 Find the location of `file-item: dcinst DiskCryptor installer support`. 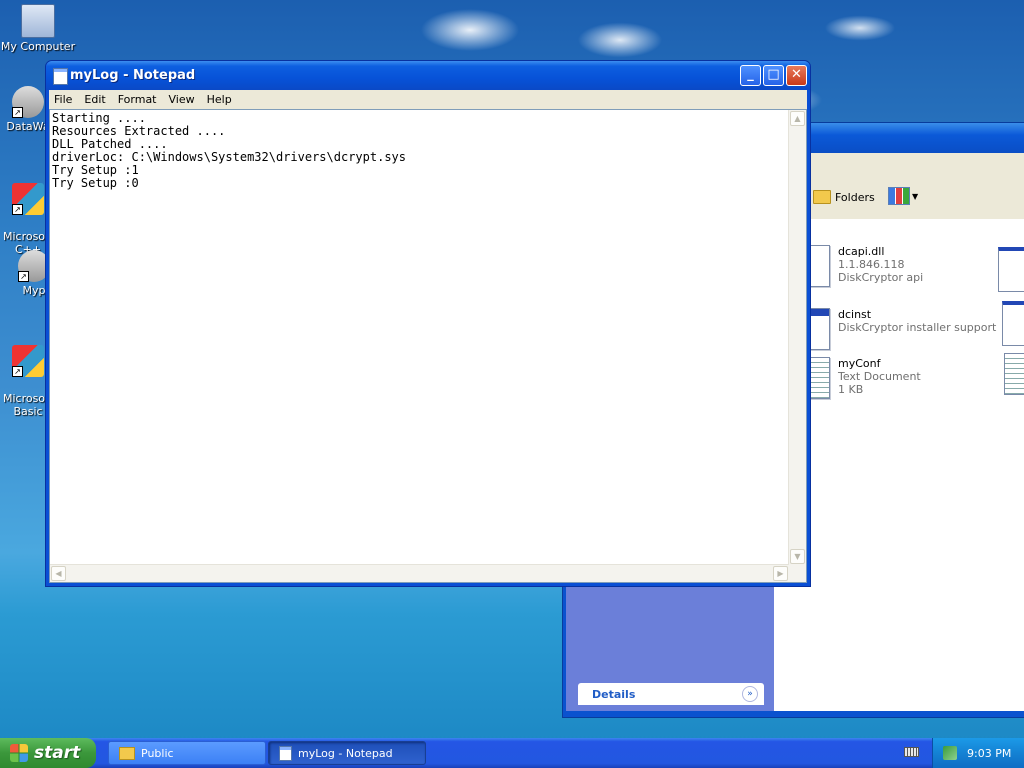

file-item: dcinst DiskCryptor installer support is located at coordinates (894, 329).